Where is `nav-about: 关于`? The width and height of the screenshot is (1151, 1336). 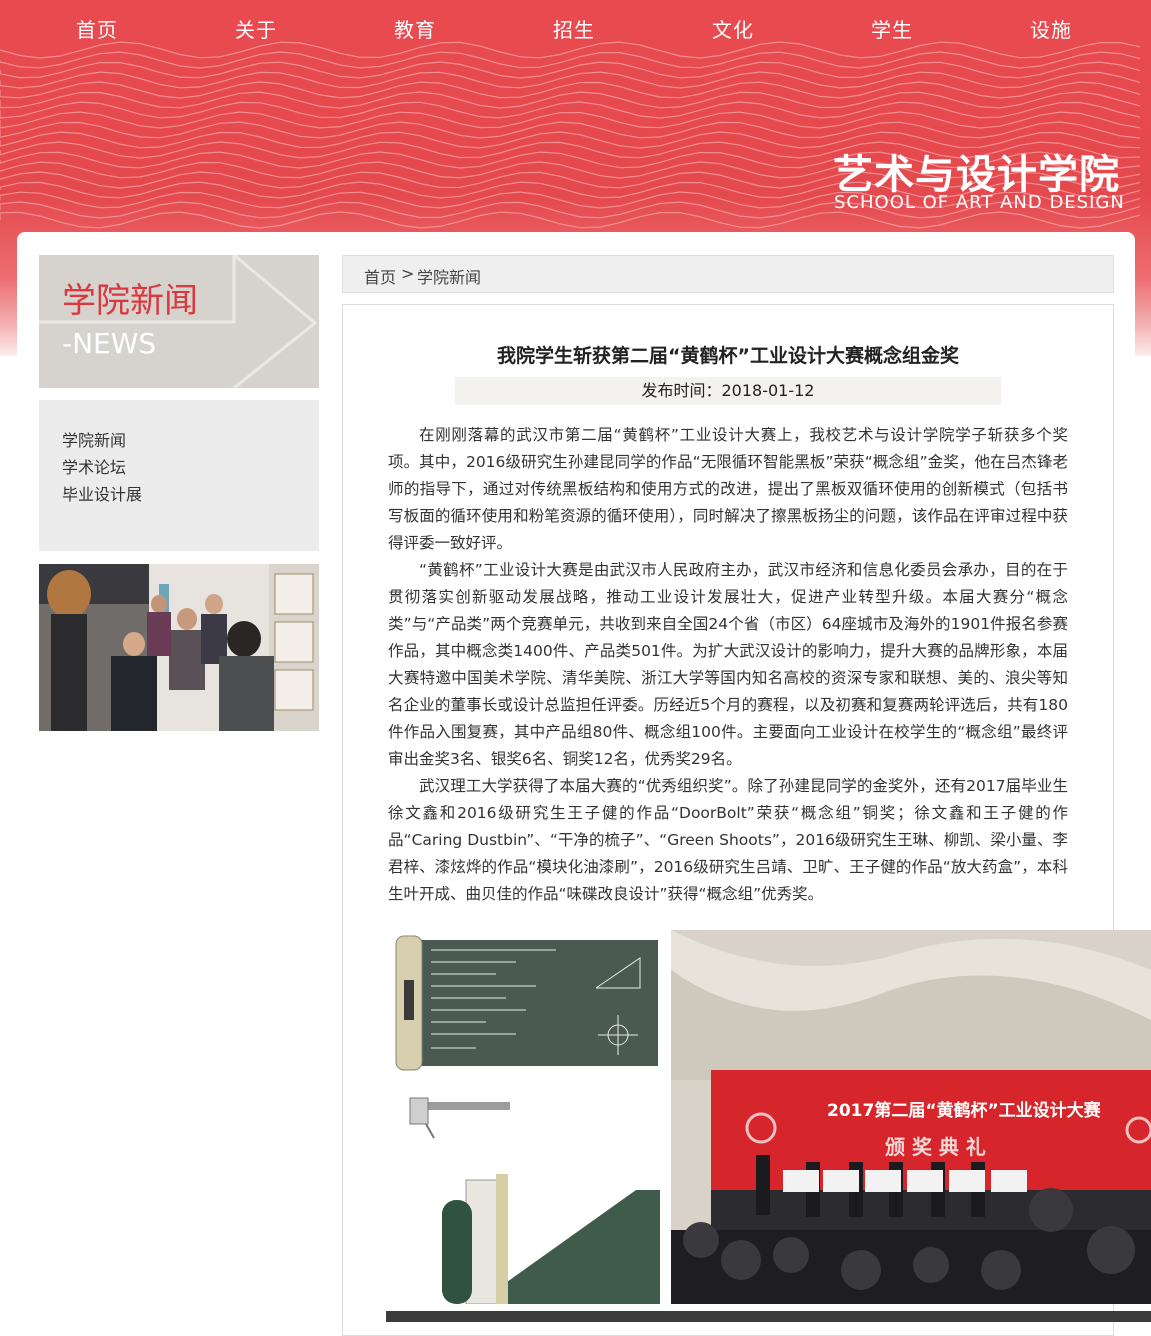 nav-about: 关于 is located at coordinates (256, 28).